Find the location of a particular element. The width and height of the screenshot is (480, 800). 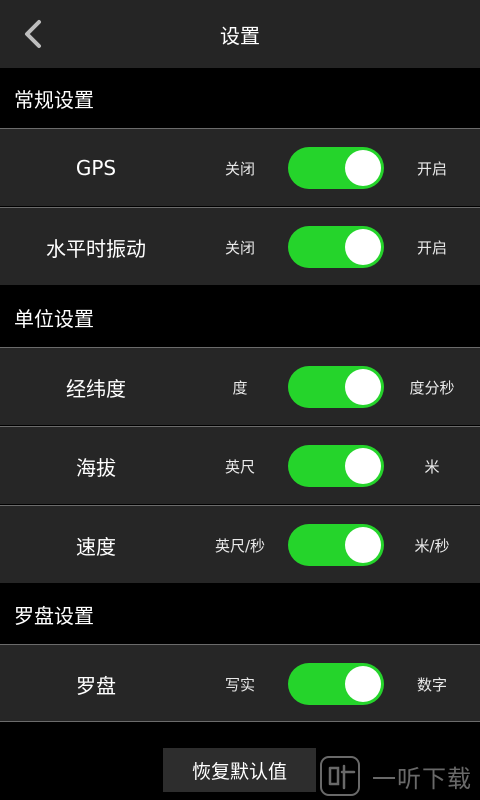

option-right: 米 is located at coordinates (432, 466).